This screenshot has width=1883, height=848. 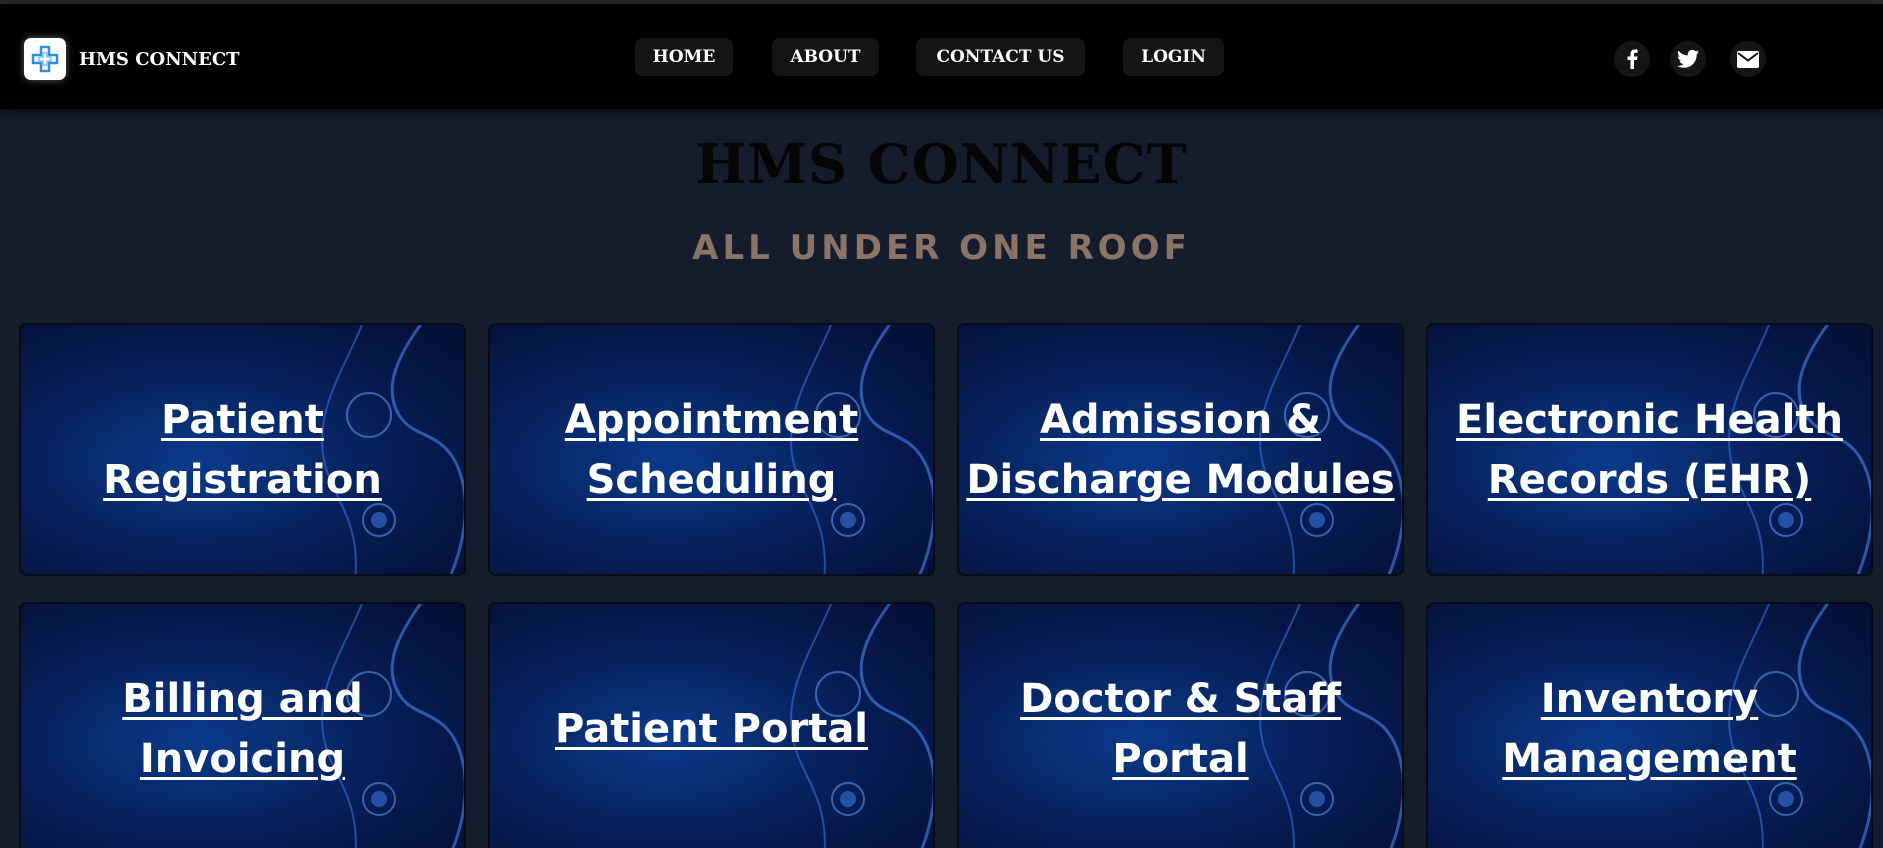 I want to click on card-patient-portal: Patient Portal, so click(x=711, y=725).